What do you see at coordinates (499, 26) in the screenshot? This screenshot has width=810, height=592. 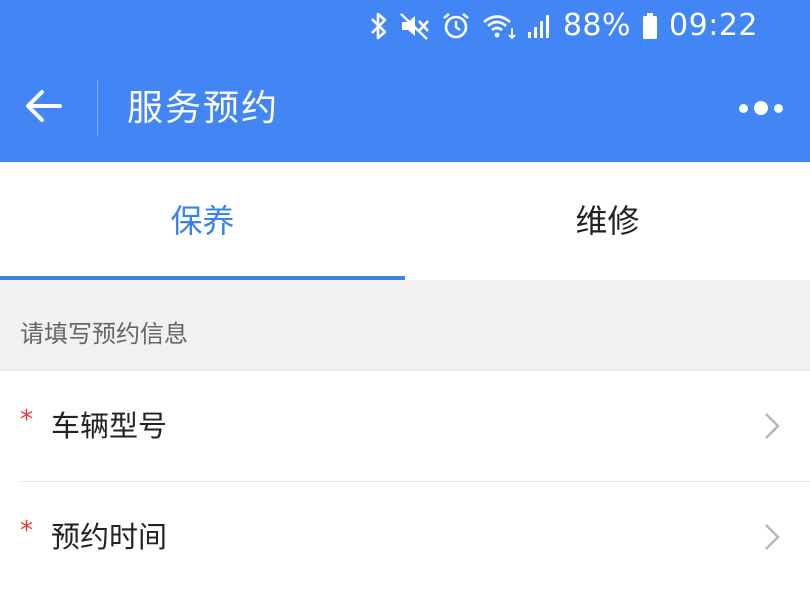 I see `wifi-icon` at bounding box center [499, 26].